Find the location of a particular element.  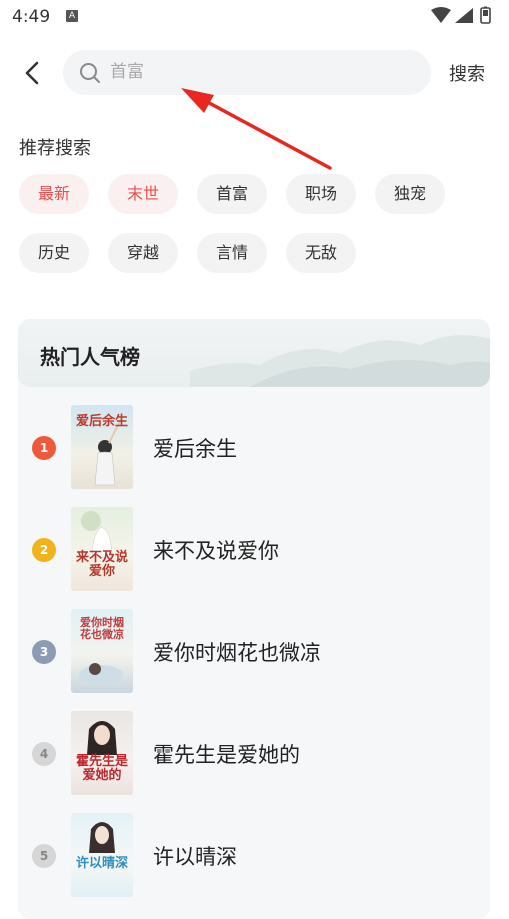

cover-title: 霍先生是爱她的 is located at coordinates (101, 768).